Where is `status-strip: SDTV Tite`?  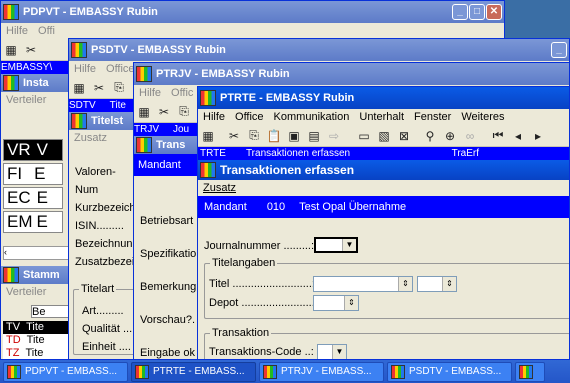
status-strip: SDTV Tite is located at coordinates (103, 105).